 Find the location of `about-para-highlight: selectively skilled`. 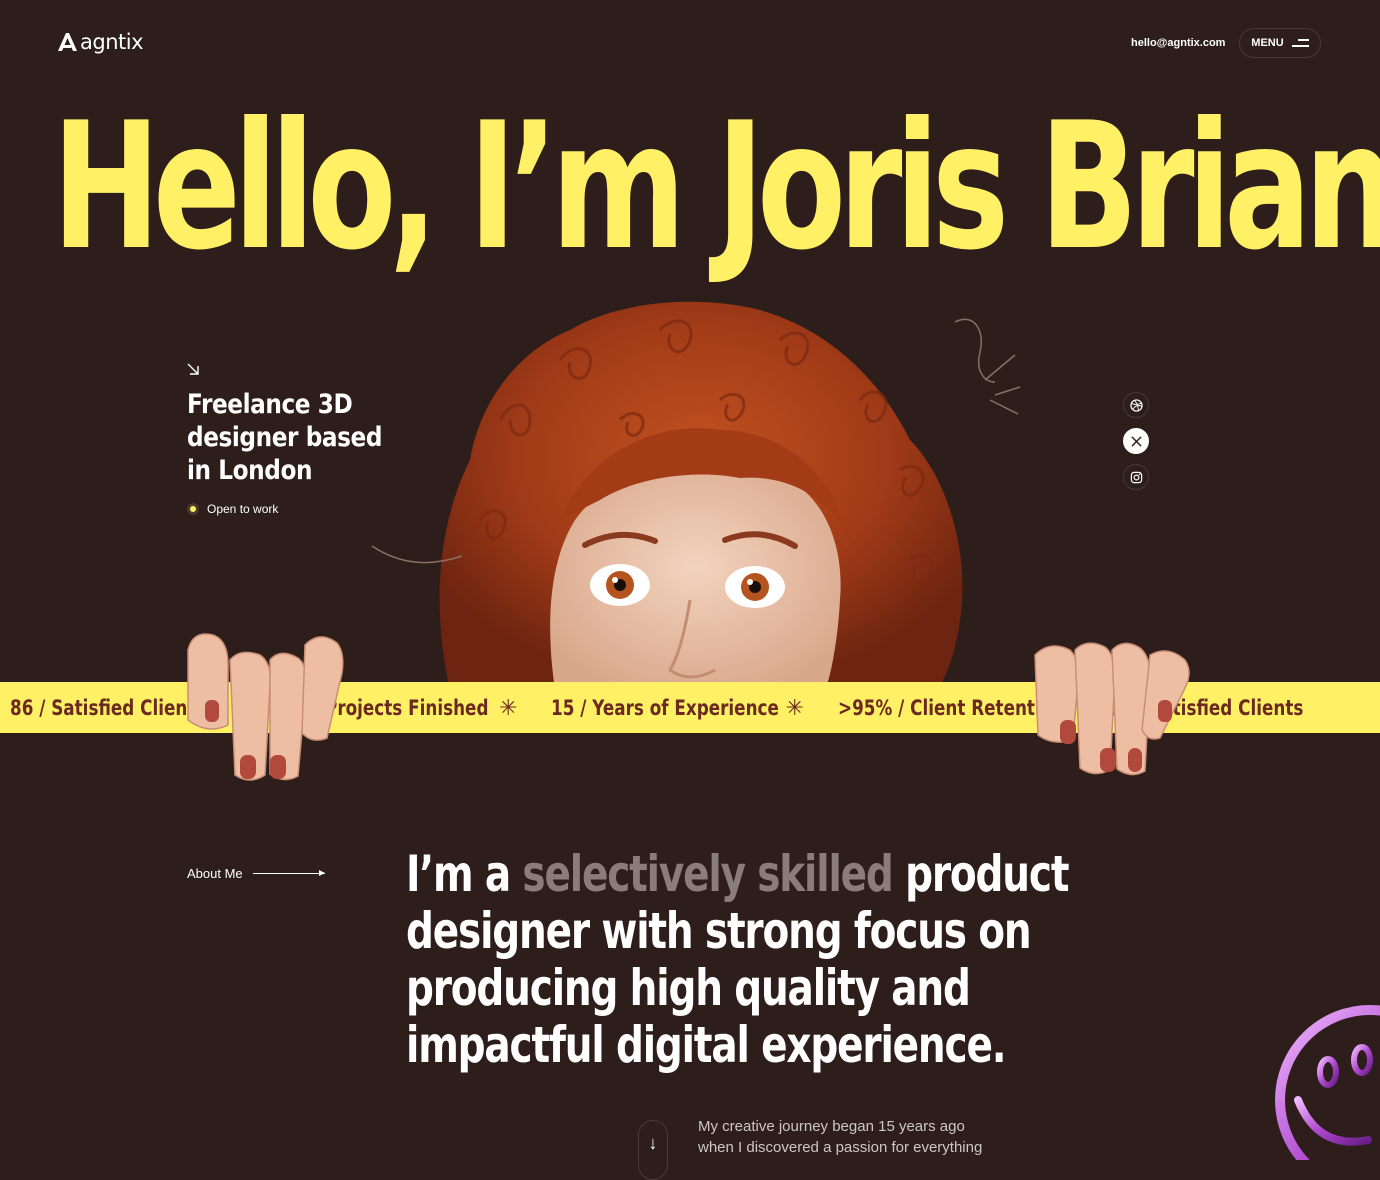

about-para-highlight: selectively skilled is located at coordinates (707, 874).